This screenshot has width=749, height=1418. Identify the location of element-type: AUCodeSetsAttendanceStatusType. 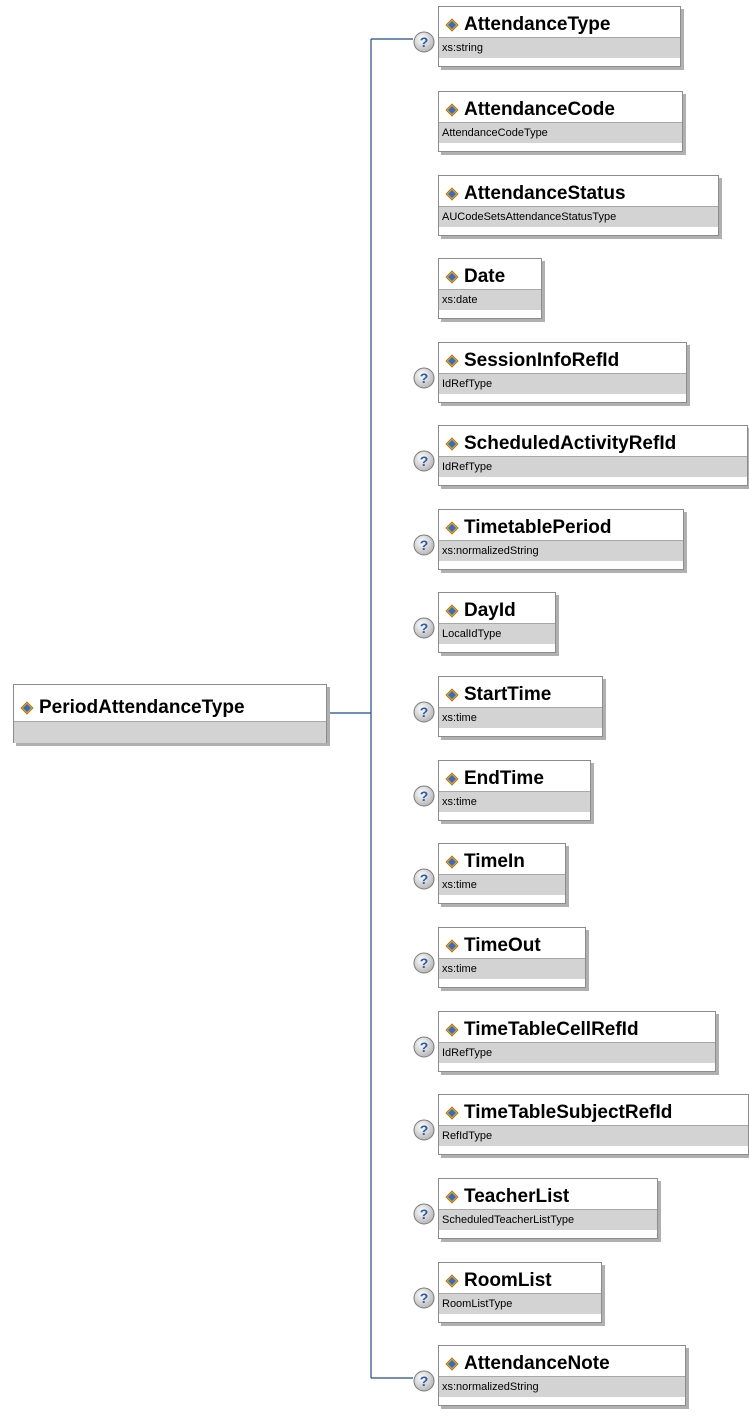
(578, 216).